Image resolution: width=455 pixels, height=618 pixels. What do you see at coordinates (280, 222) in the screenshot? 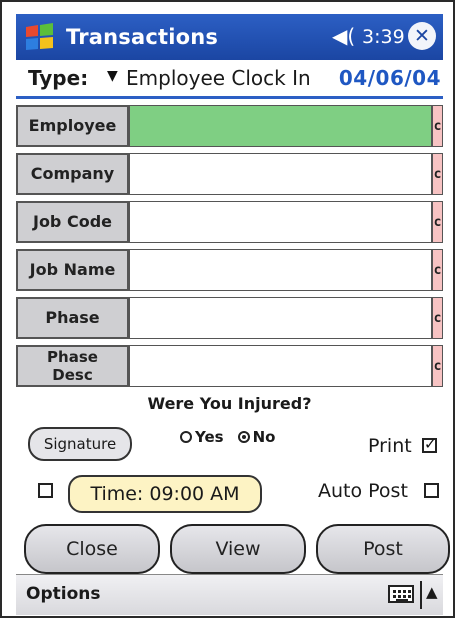
I see `job-code-input` at bounding box center [280, 222].